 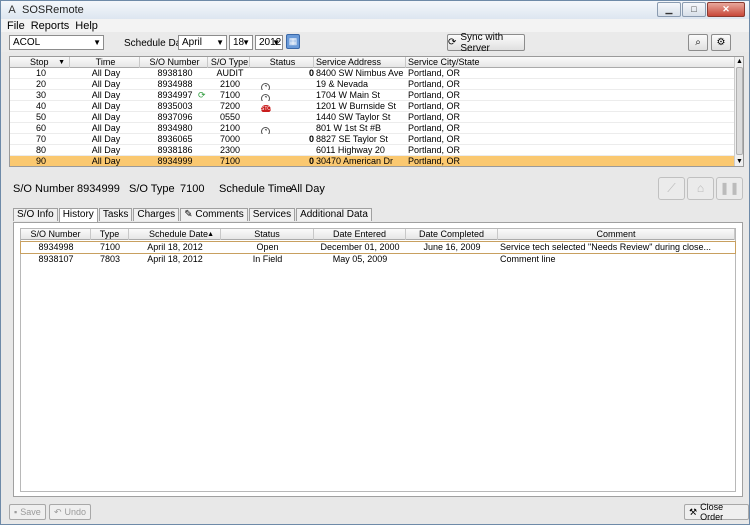 What do you see at coordinates (70, 512) in the screenshot?
I see `undo-button: ↶ Undo` at bounding box center [70, 512].